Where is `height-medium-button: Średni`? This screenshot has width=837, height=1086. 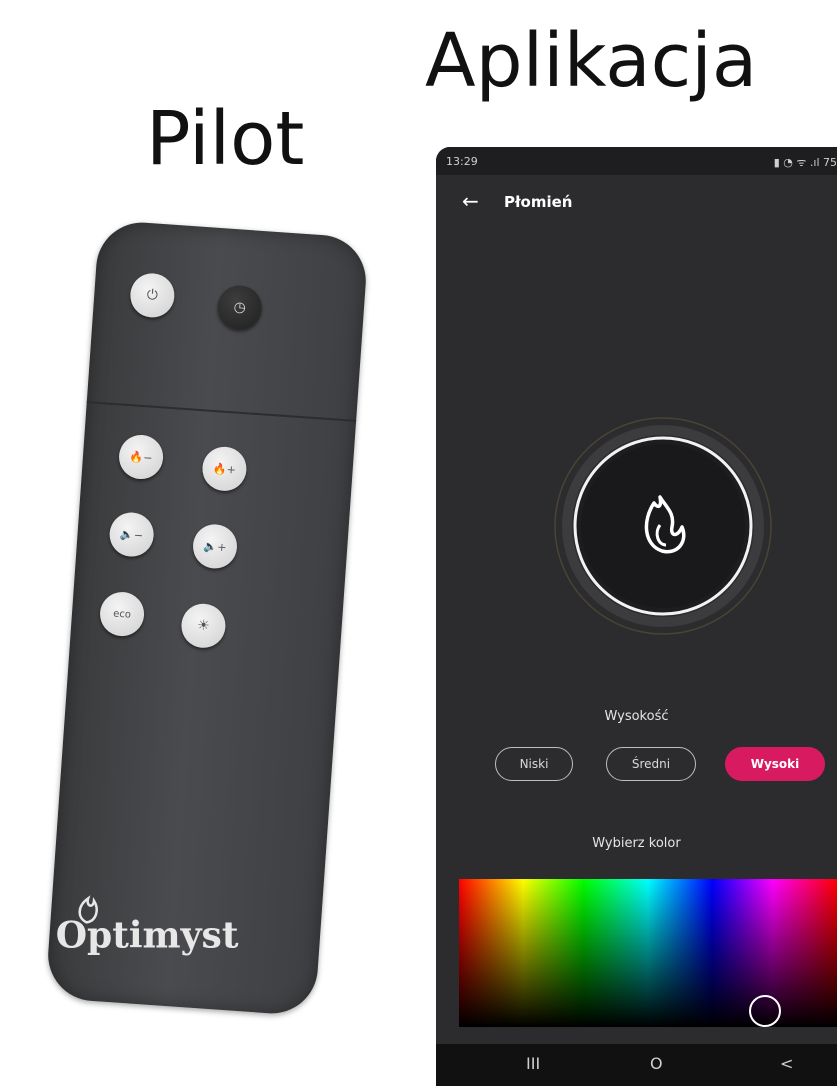 height-medium-button: Średni is located at coordinates (651, 764).